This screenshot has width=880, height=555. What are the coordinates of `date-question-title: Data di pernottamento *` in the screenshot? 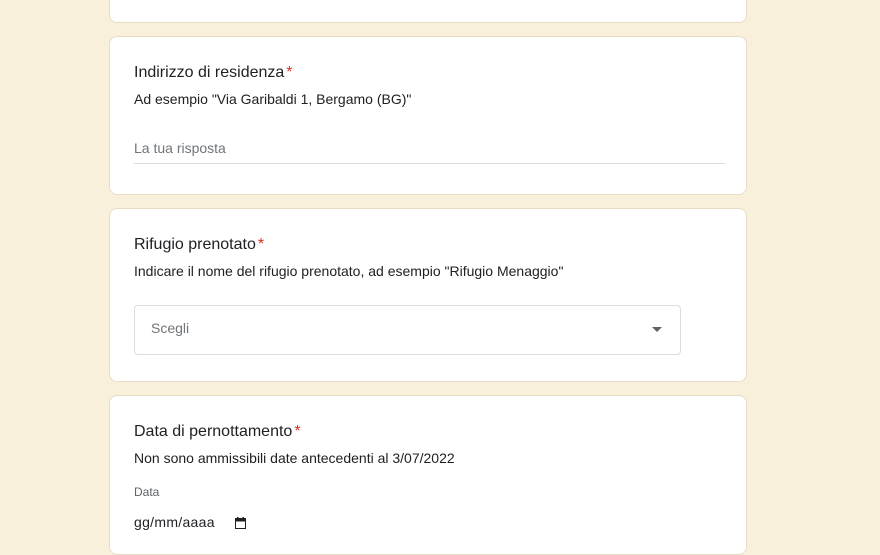 It's located at (217, 432).